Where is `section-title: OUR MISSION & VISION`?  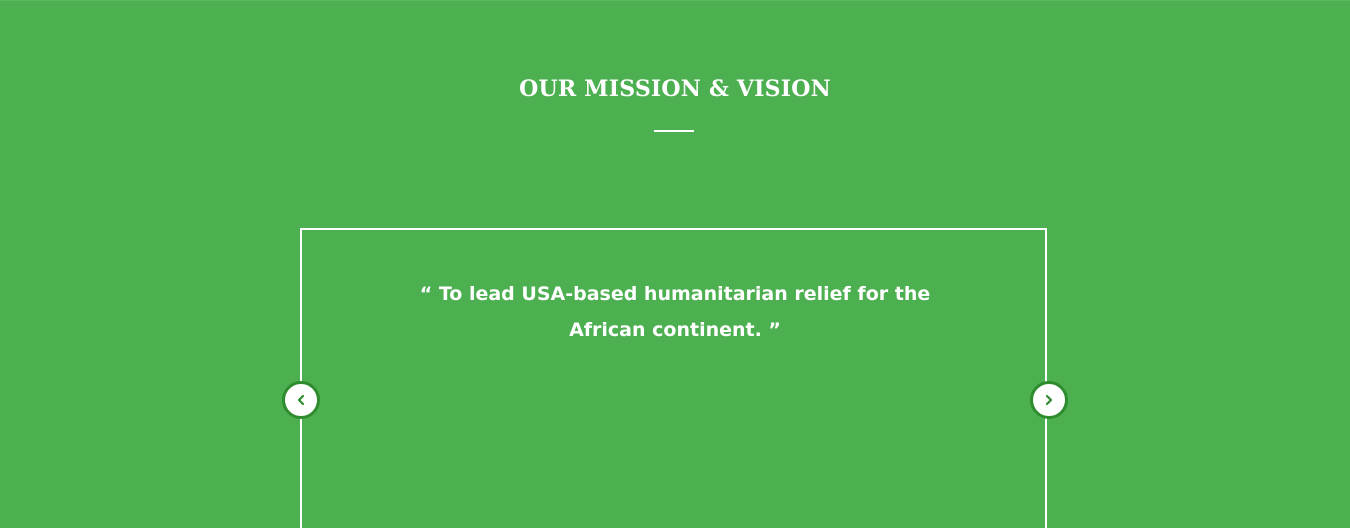
section-title: OUR MISSION & VISION is located at coordinates (675, 89).